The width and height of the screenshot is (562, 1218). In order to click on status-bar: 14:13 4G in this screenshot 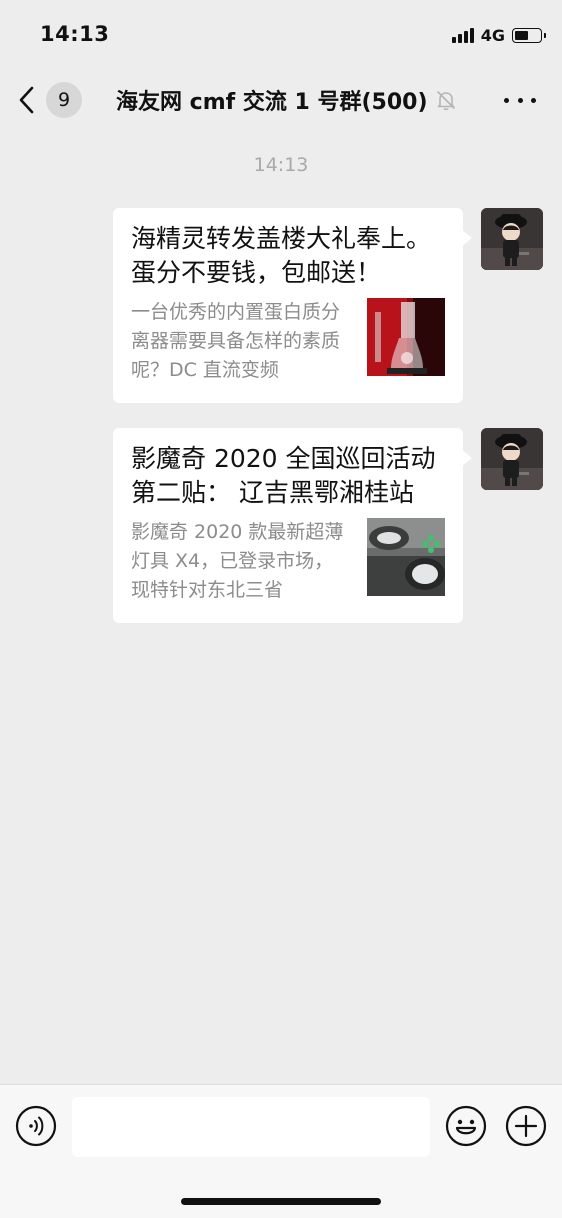, I will do `click(281, 35)`.